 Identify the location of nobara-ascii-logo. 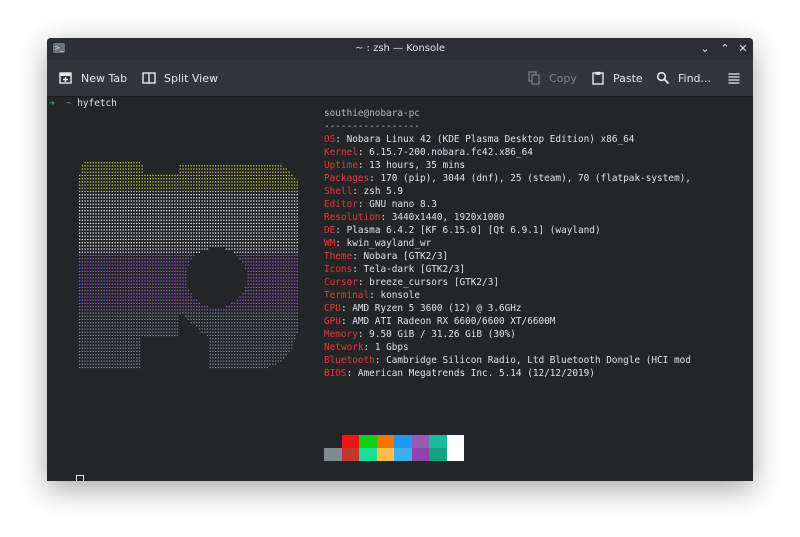
(188, 265).